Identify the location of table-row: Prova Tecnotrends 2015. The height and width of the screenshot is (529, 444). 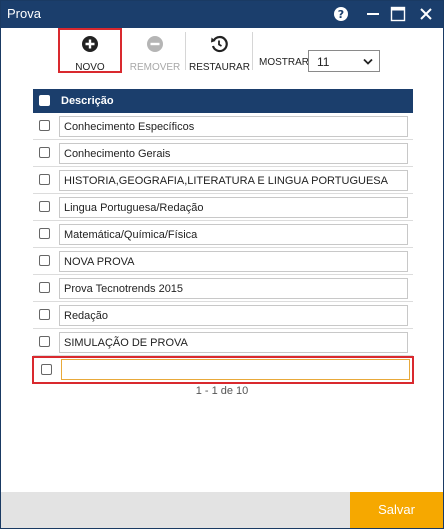
(223, 288).